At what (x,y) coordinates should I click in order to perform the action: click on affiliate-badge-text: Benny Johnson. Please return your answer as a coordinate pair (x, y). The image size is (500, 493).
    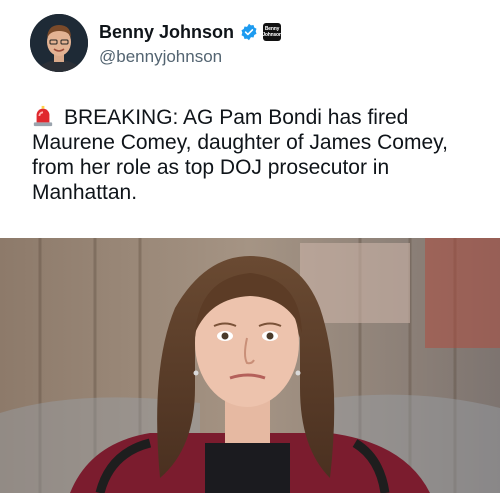
    Looking at the image, I should click on (272, 32).